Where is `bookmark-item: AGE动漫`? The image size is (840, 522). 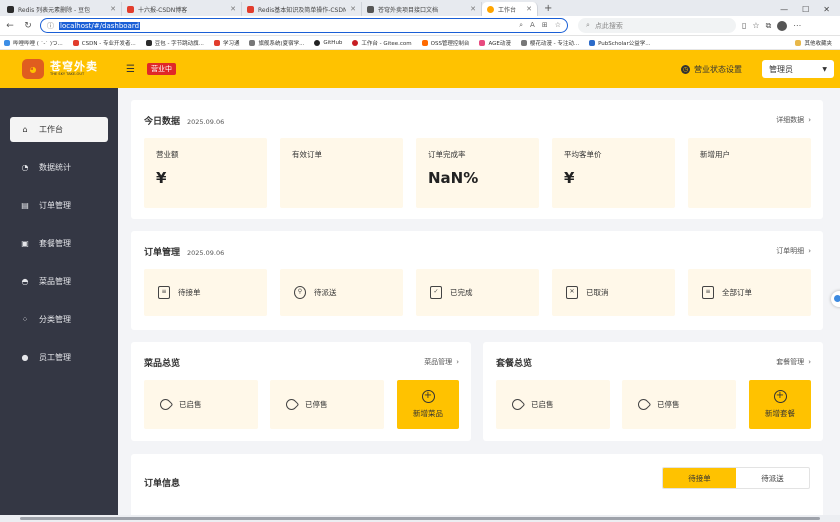
bookmark-item: AGE动漫 is located at coordinates (495, 43).